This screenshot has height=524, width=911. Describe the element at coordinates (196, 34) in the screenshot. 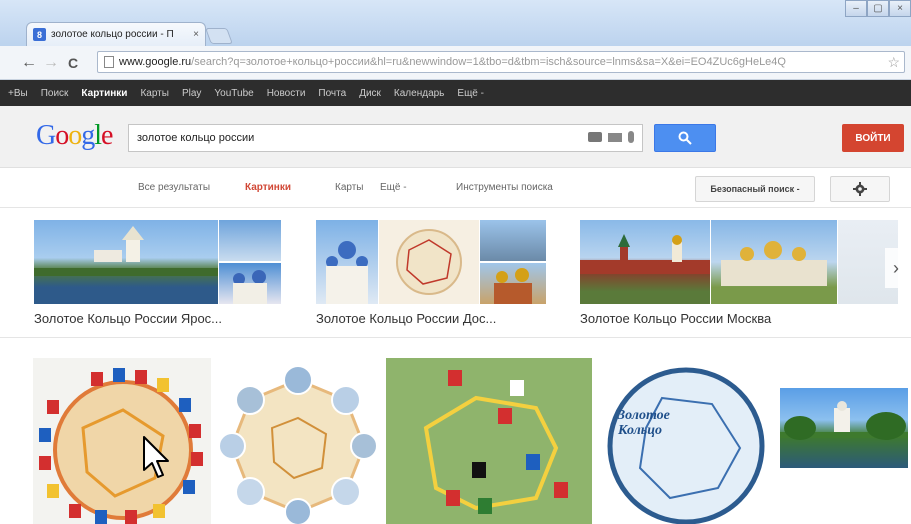

I see `tab-close-icon: ×` at that location.